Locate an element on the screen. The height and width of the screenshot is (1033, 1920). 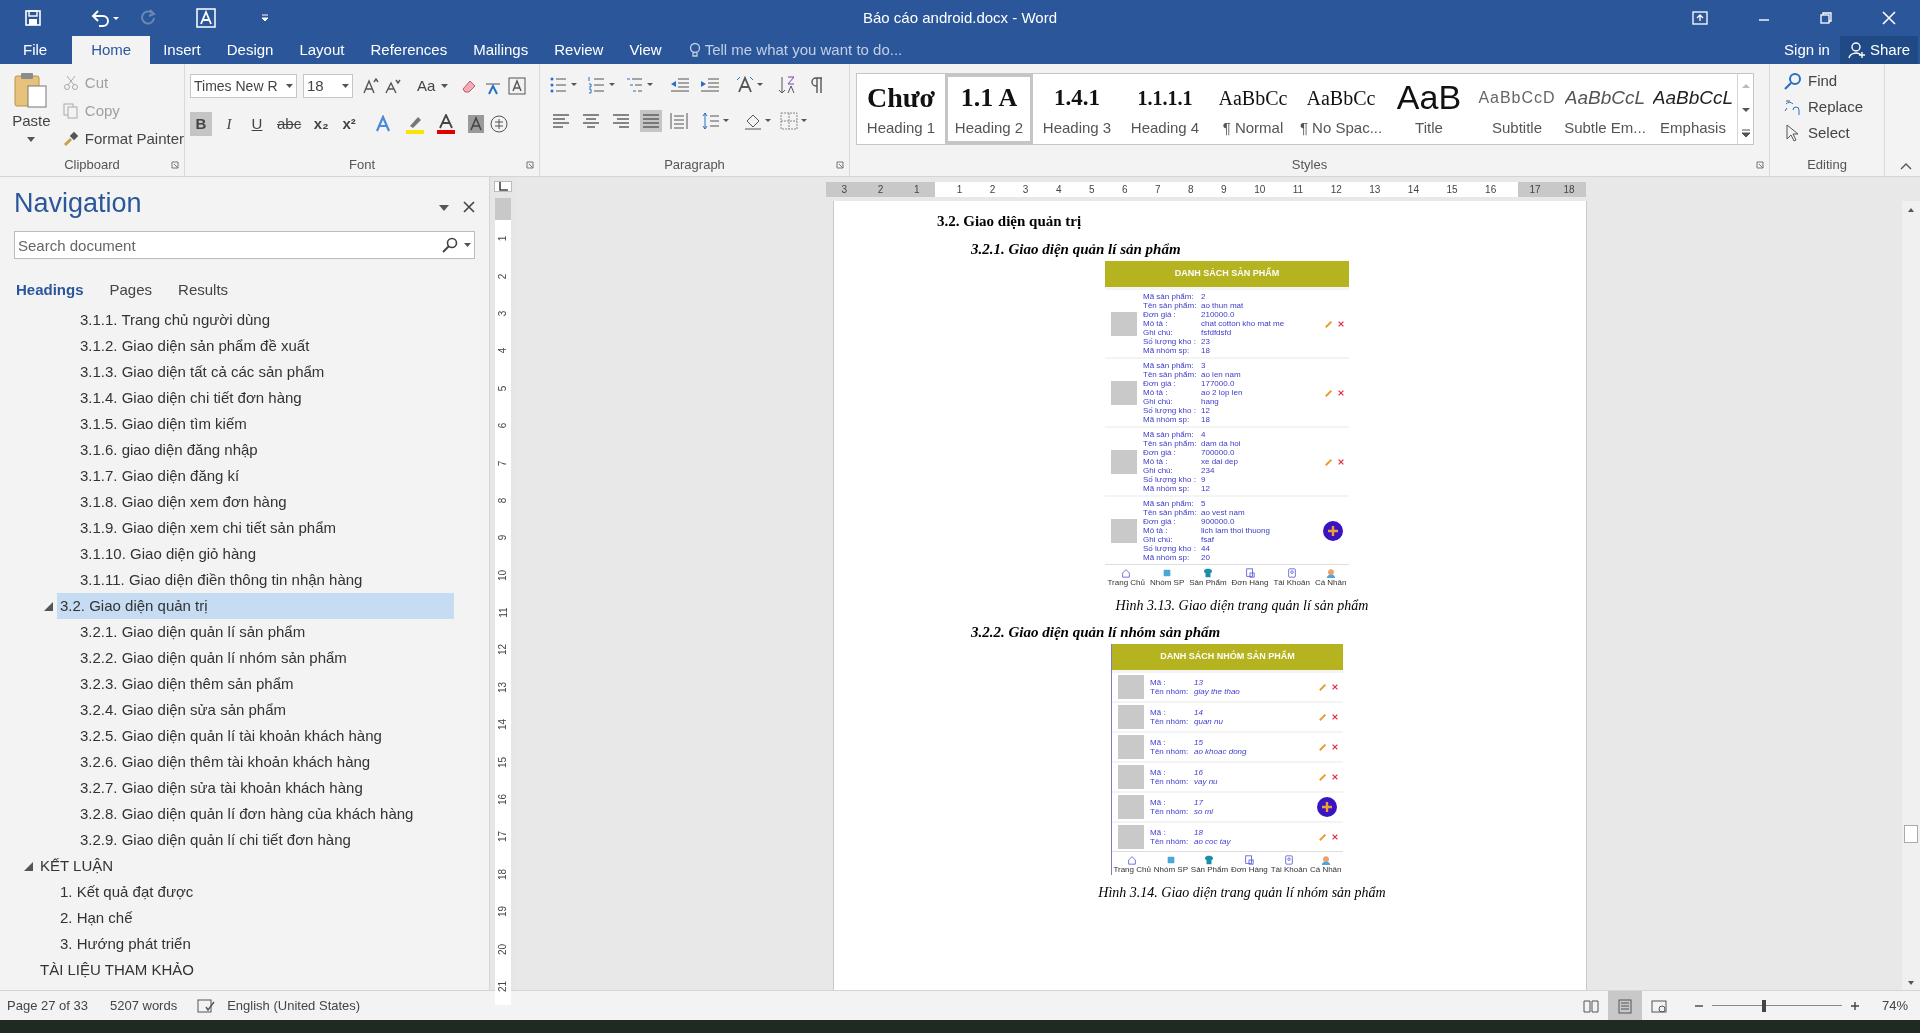
heading-item: 3.2.9. Giao diện quản lí chi tiết đơn hàng is located at coordinates (214, 840).